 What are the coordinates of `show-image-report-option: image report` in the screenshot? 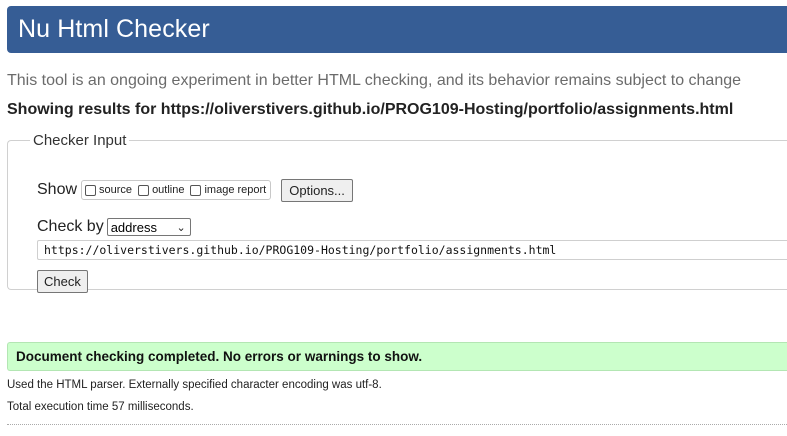 It's located at (228, 190).